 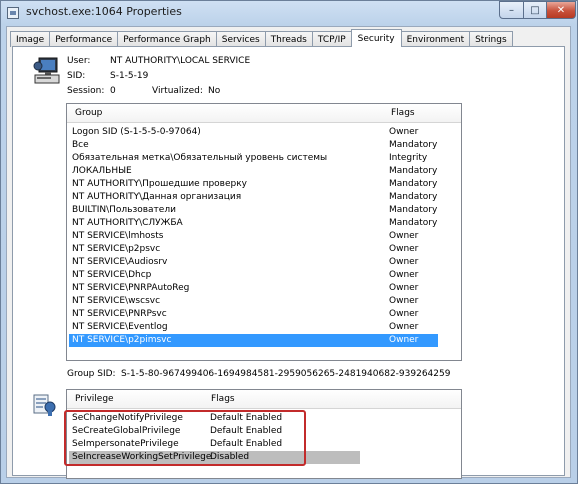 I want to click on group-row: ЛОКАЛЬНЫЕ Mandatory, so click(x=264, y=171).